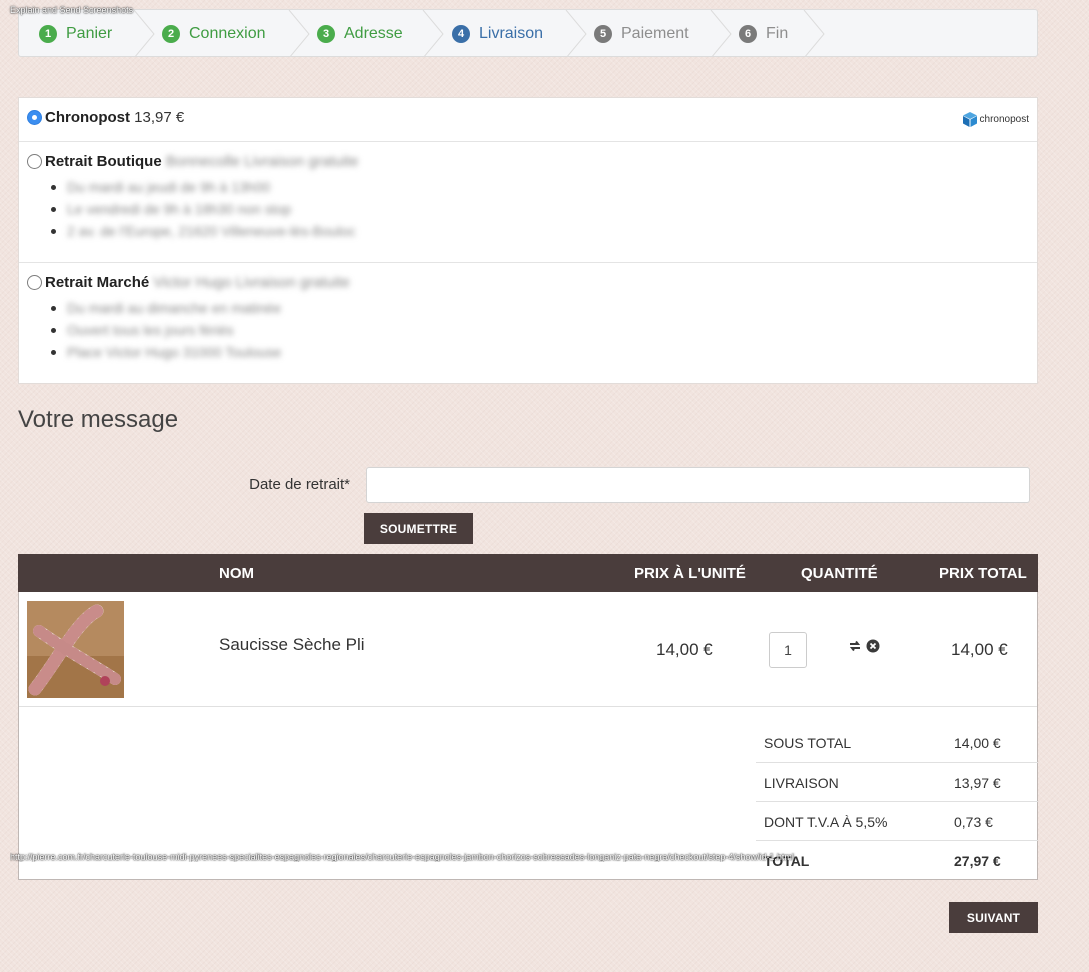 The height and width of the screenshot is (972, 1089). Describe the element at coordinates (977, 783) in the screenshot. I see `shipping-cost-value: 13,97 €` at that location.